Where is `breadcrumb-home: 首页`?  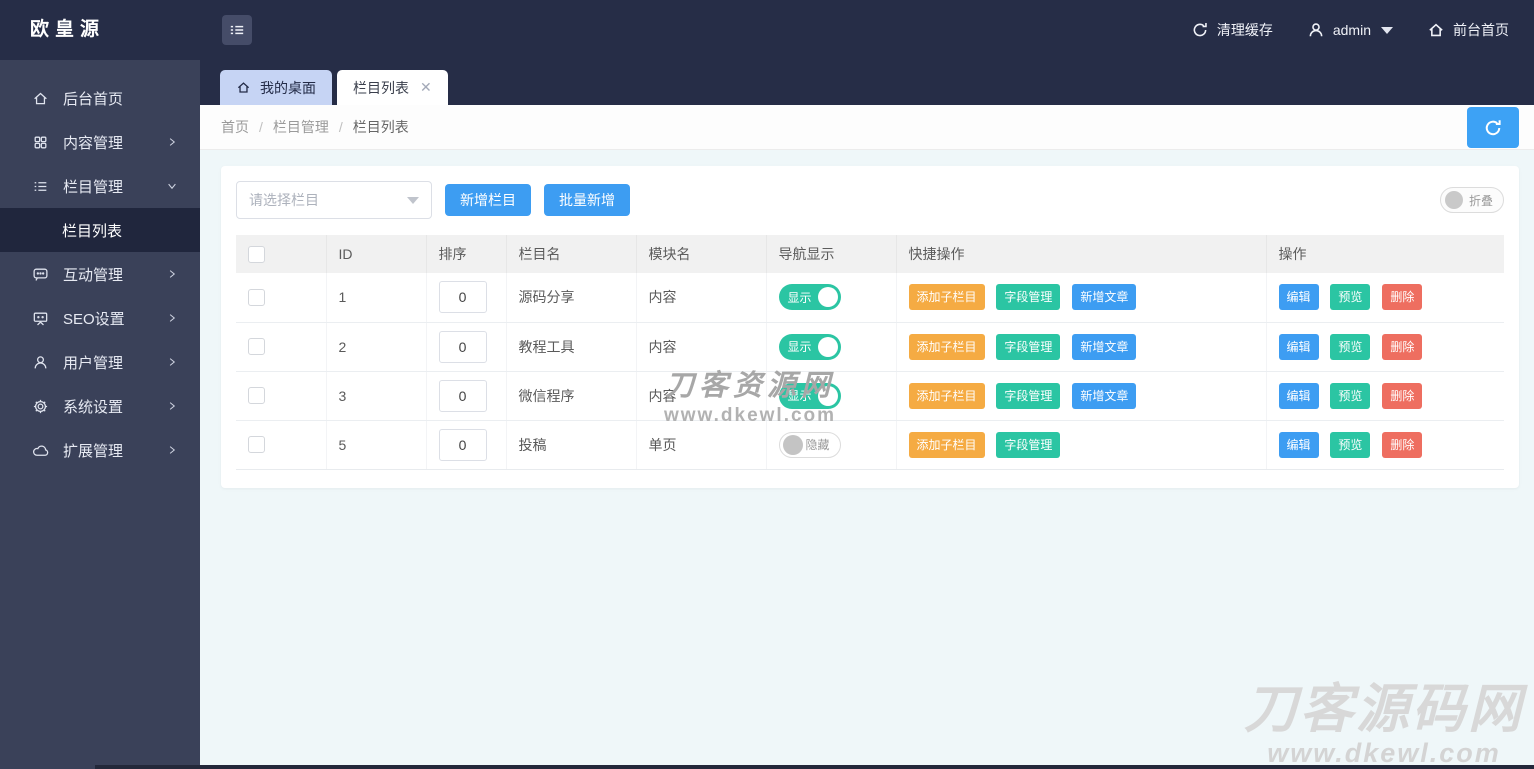
breadcrumb-home: 首页 is located at coordinates (235, 127).